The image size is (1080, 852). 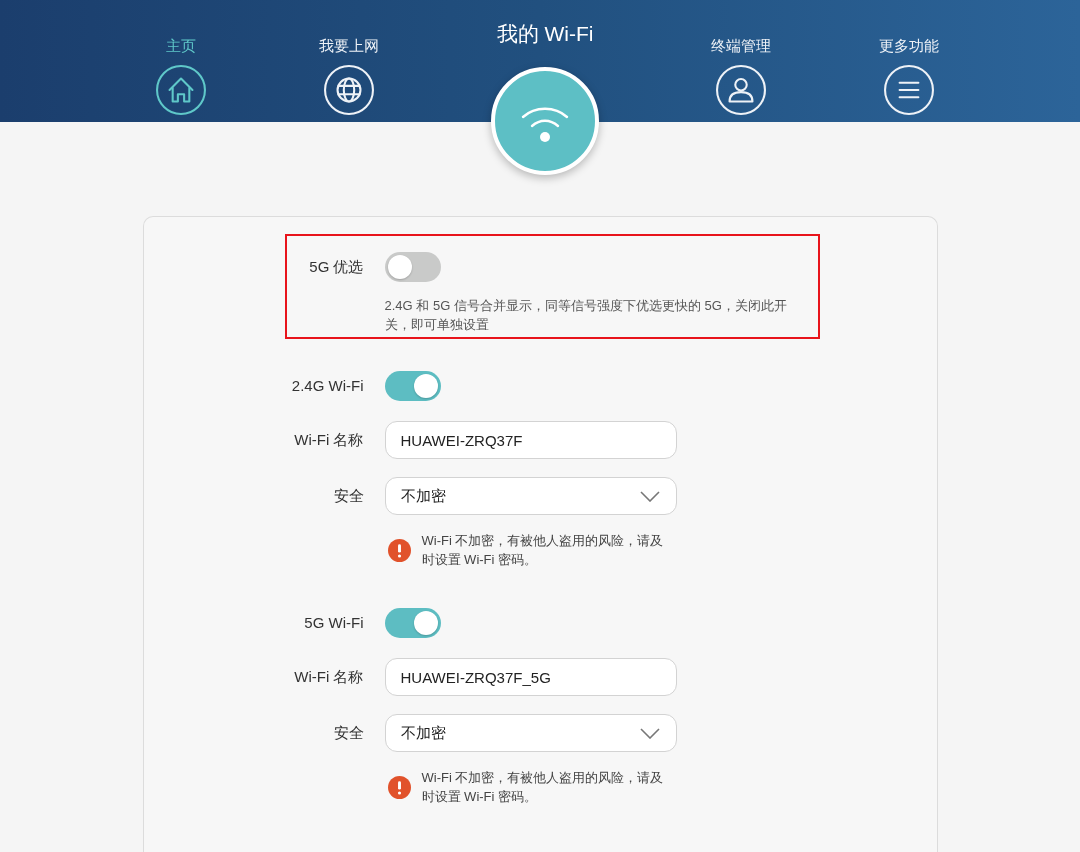 I want to click on globe-icon, so click(x=349, y=90).